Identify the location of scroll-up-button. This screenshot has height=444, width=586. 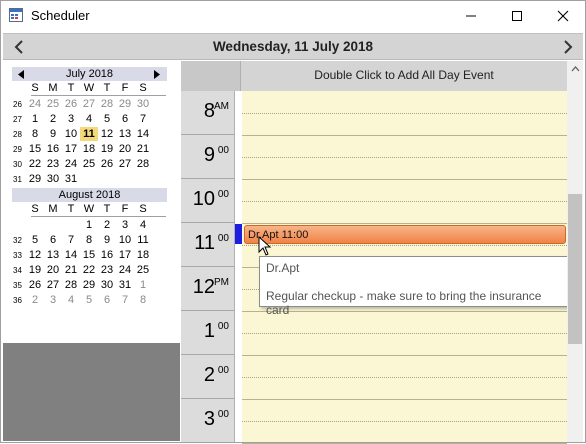
(575, 69).